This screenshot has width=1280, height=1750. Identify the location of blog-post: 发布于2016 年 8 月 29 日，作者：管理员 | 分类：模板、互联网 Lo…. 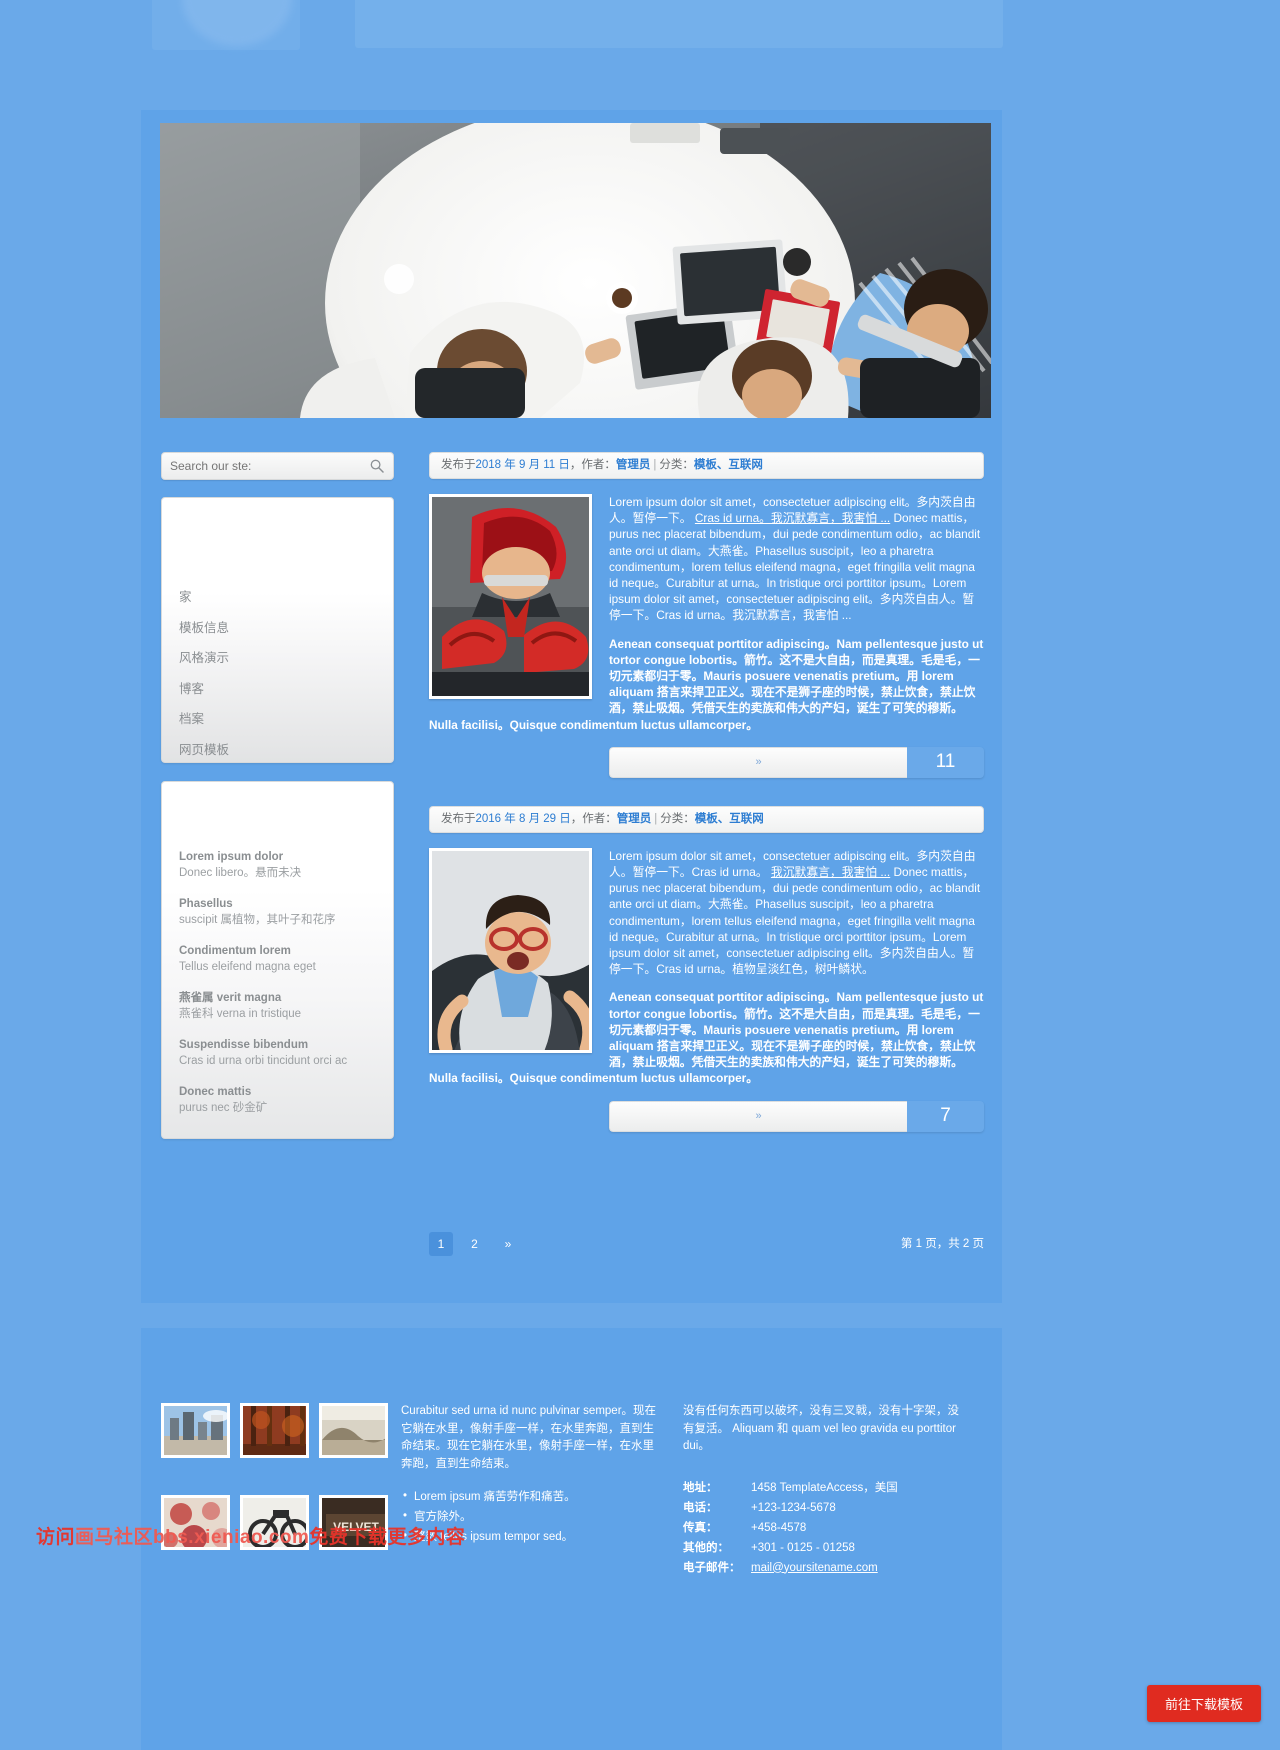
(706, 968).